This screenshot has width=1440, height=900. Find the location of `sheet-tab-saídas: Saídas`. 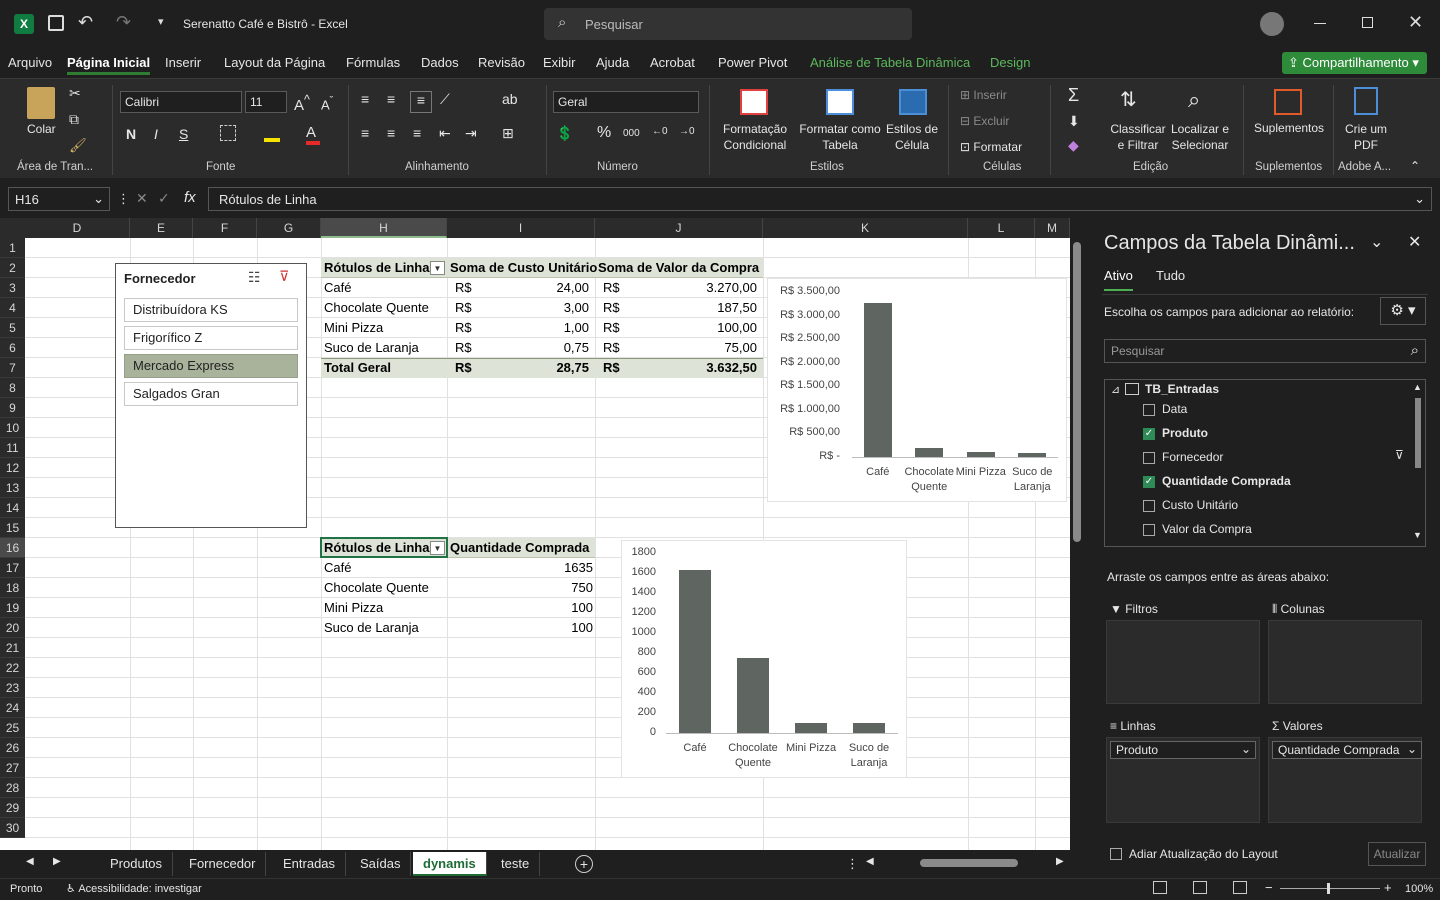

sheet-tab-saídas: Saídas is located at coordinates (381, 864).